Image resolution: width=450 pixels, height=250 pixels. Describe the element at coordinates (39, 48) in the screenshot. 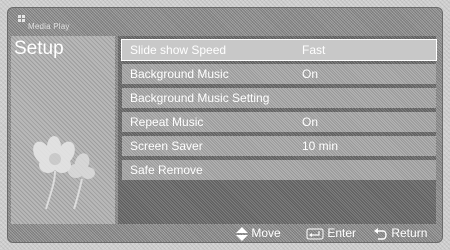

I see `page-title: Setup` at that location.